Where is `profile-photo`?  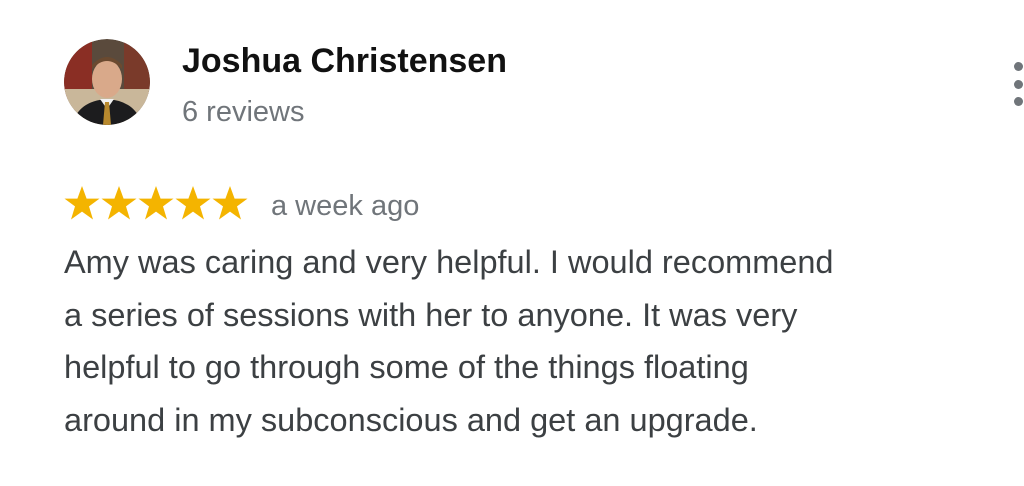 profile-photo is located at coordinates (107, 82).